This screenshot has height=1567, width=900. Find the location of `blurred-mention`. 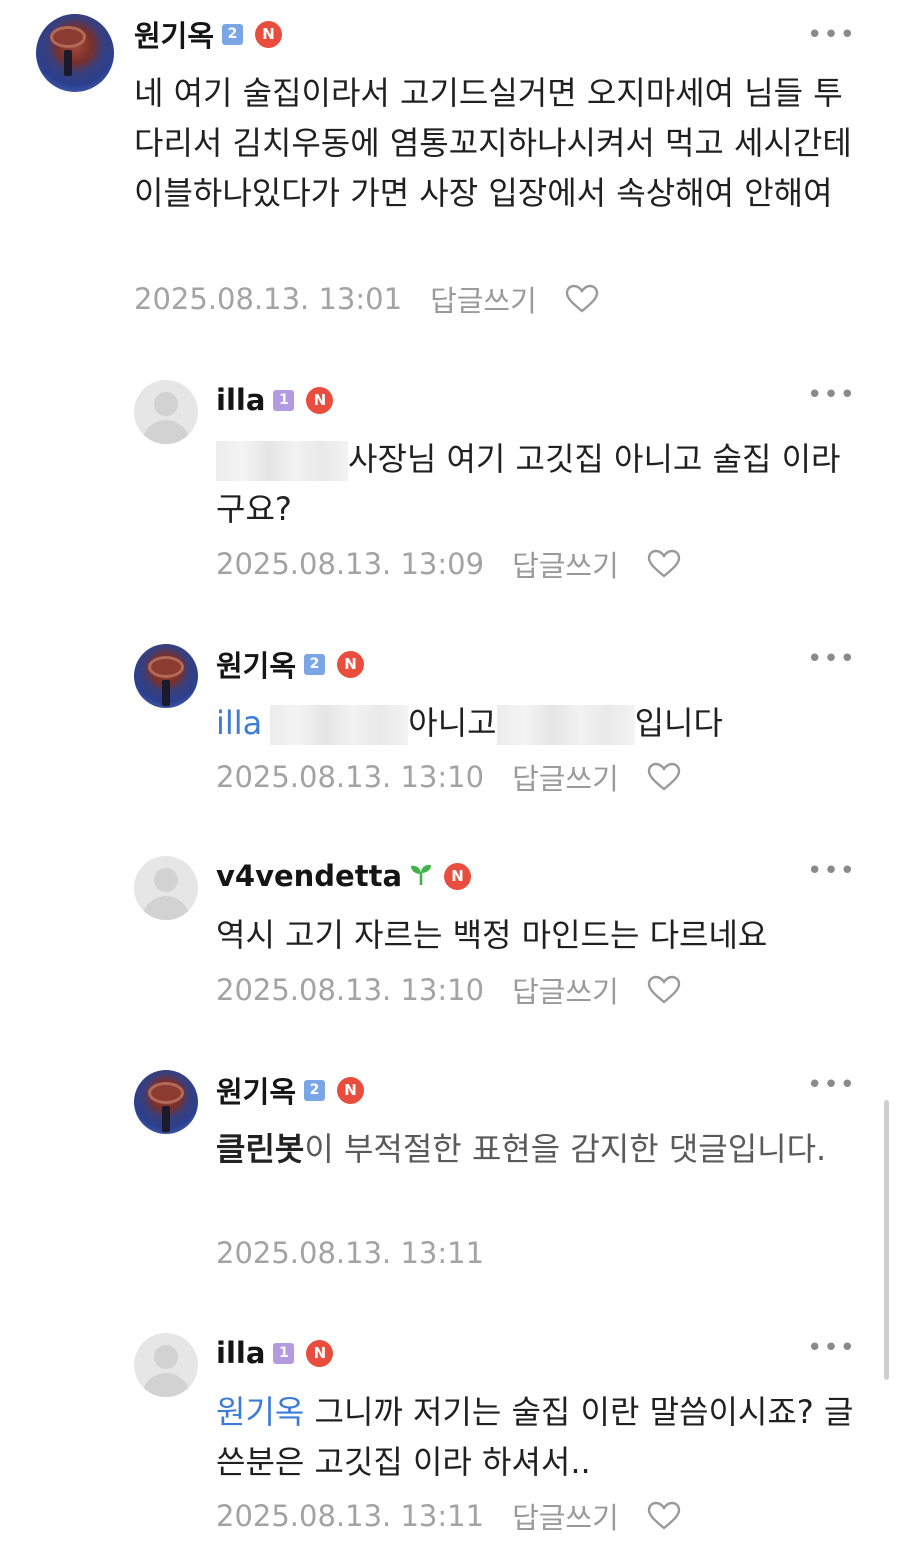

blurred-mention is located at coordinates (282, 461).